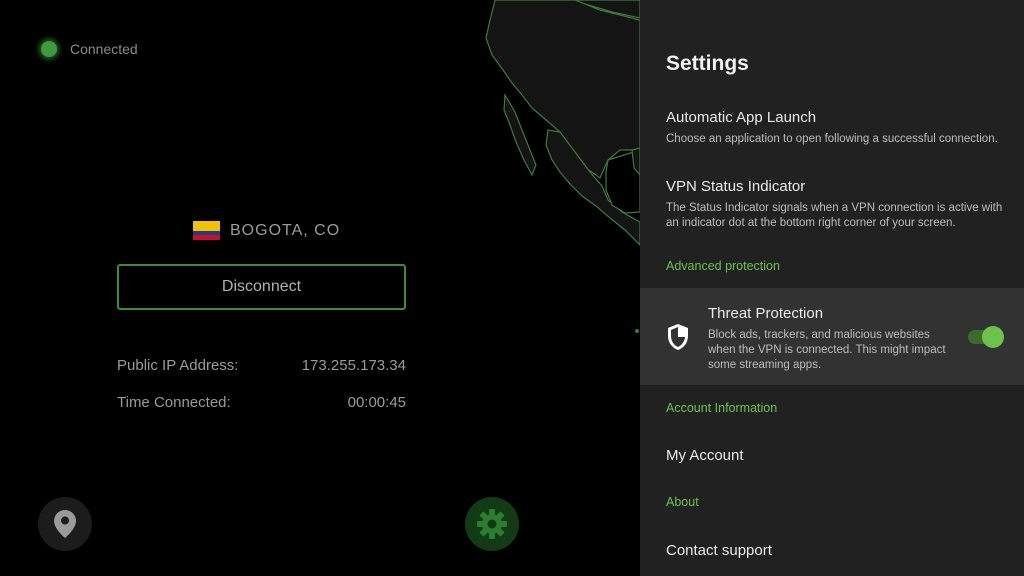  I want to click on public-ip-value: 173.255.173.34, so click(353, 365).